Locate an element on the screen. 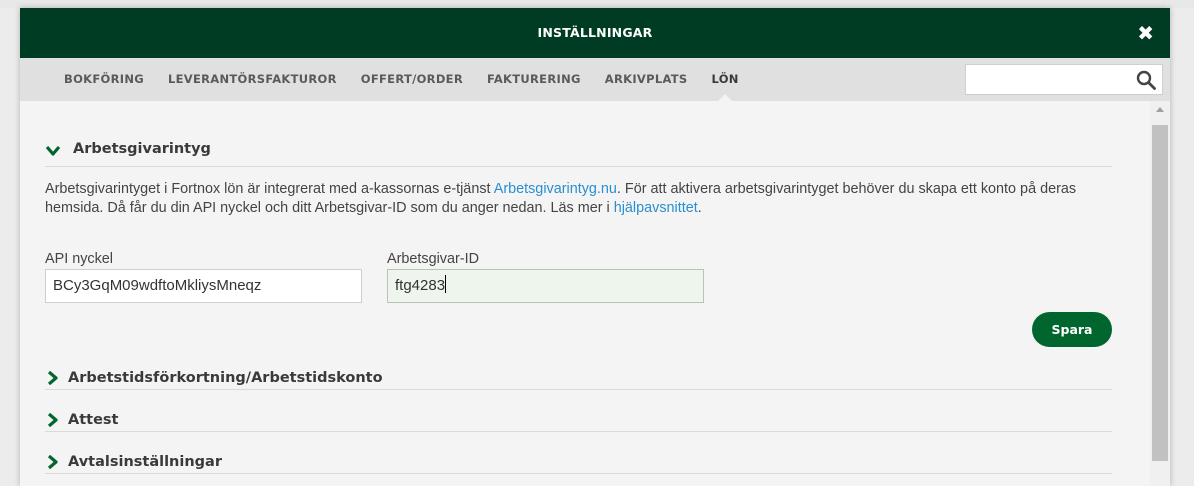 The width and height of the screenshot is (1194, 486). arbetsgivarintyg-link: Arbetsgivarintyg.nu is located at coordinates (555, 189).